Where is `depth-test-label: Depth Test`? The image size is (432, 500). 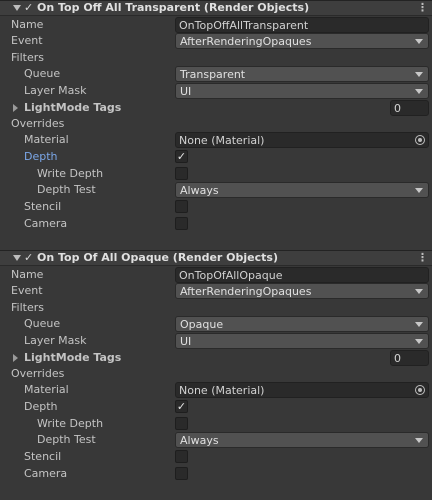 depth-test-label: Depth Test is located at coordinates (66, 189).